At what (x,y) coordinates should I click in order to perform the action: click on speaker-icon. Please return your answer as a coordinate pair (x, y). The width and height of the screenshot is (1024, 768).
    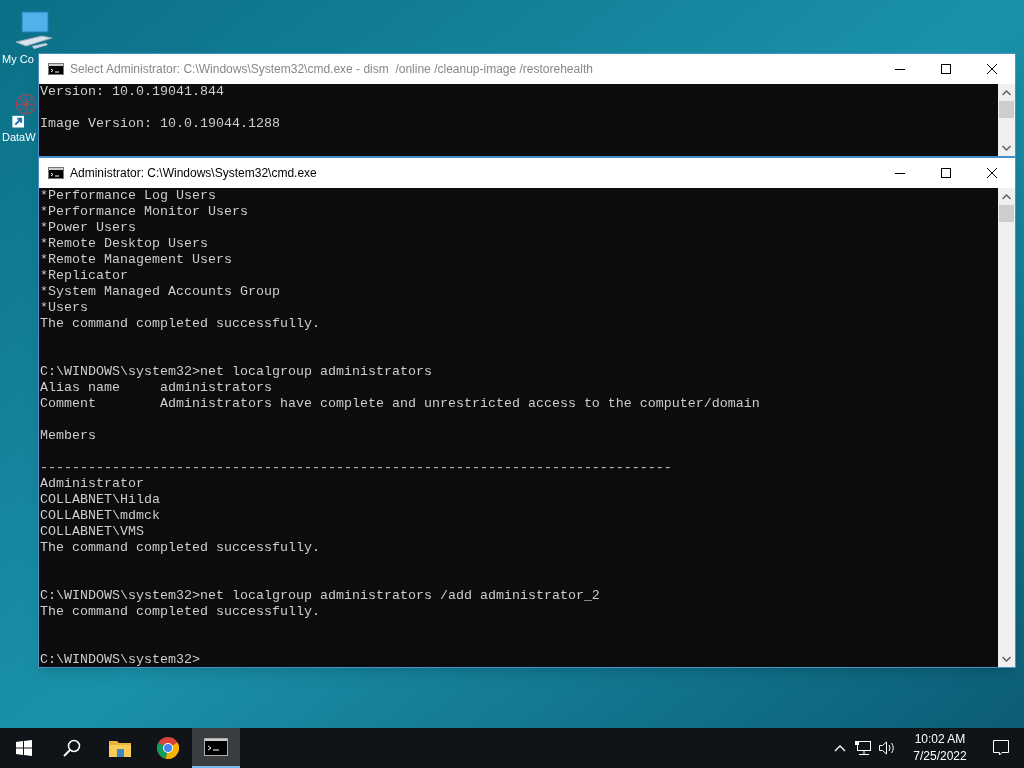
    Looking at the image, I should click on (887, 748).